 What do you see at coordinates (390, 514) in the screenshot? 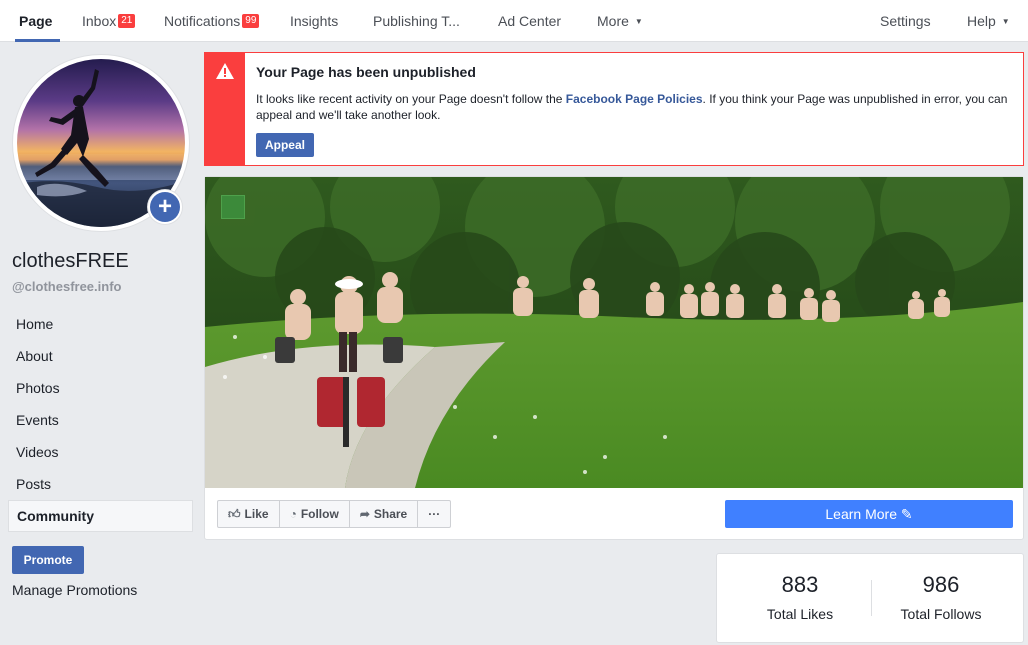
I see `share-label: Share` at bounding box center [390, 514].